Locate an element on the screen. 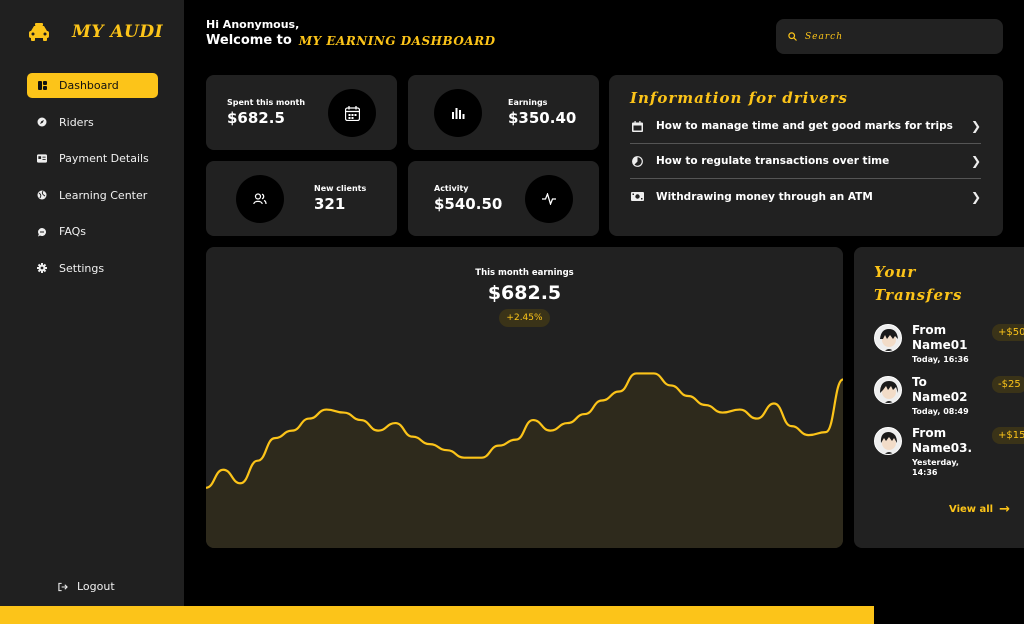 This screenshot has height=624, width=1024. transfer-text: To Name02 Today, 08:49 is located at coordinates (944, 396).